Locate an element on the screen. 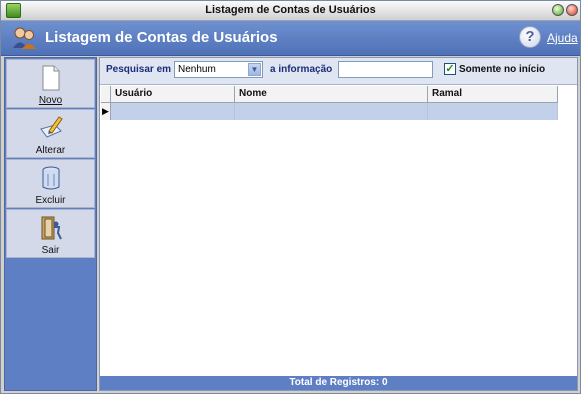 Image resolution: width=581 pixels, height=394 pixels. table-header: Usuário Nome Ramal is located at coordinates (329, 94).